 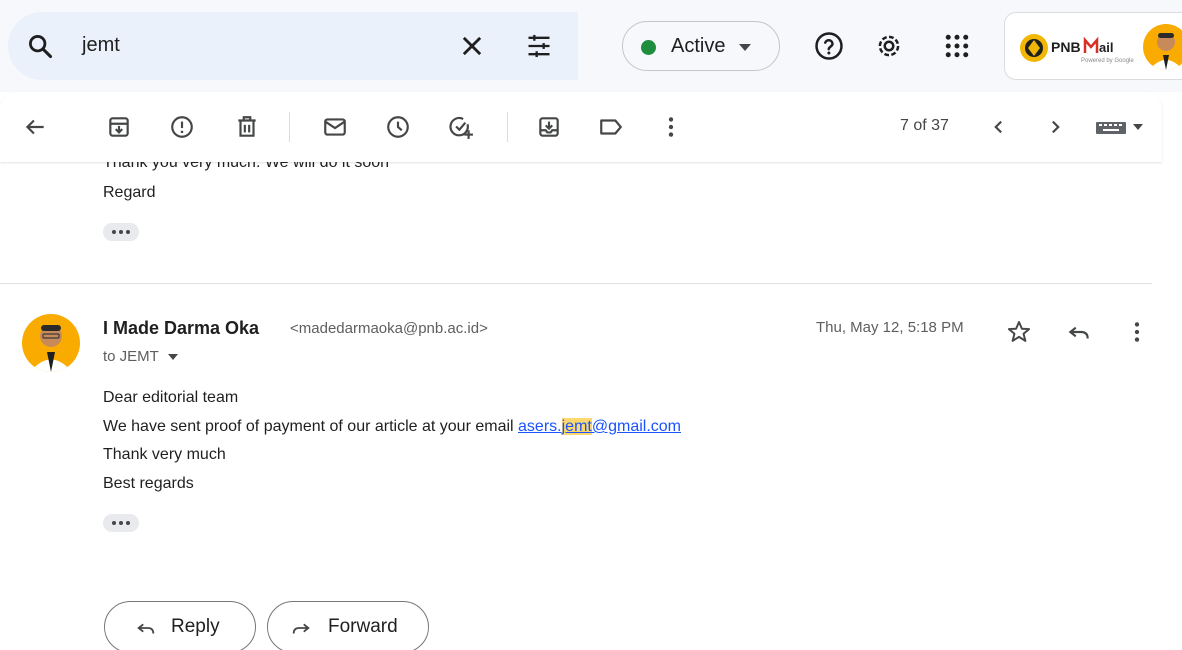 What do you see at coordinates (129, 192) in the screenshot?
I see `previous-message-line: Regard` at bounding box center [129, 192].